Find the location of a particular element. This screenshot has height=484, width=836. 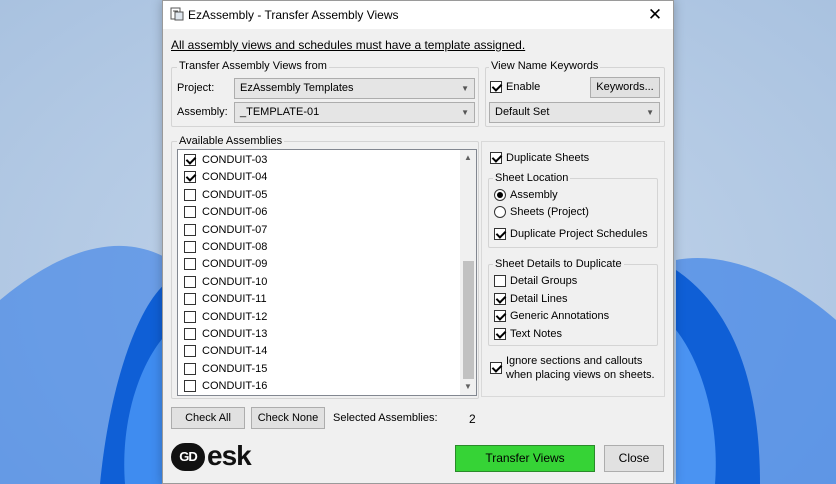

assemblies-group-label: Available Assemblies is located at coordinates (231, 141).